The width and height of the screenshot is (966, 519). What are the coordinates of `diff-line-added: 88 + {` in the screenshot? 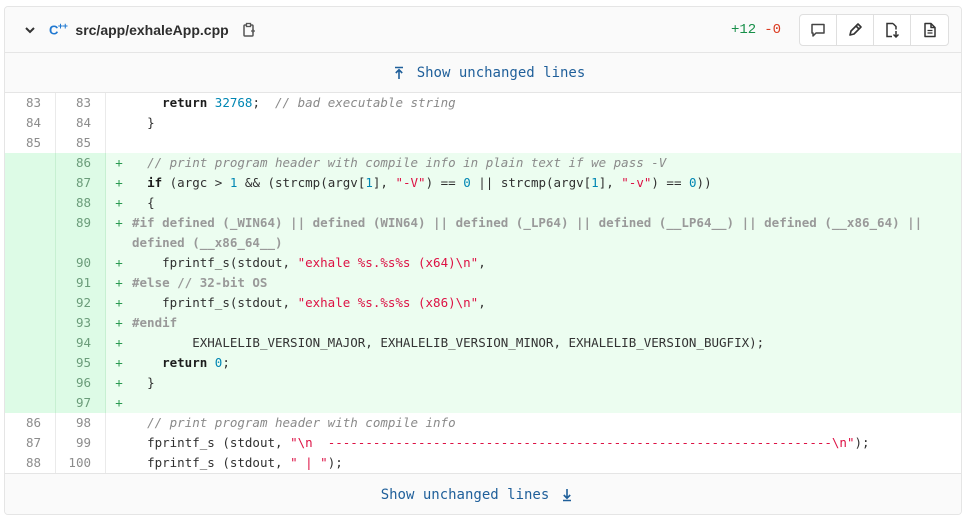 It's located at (483, 203).